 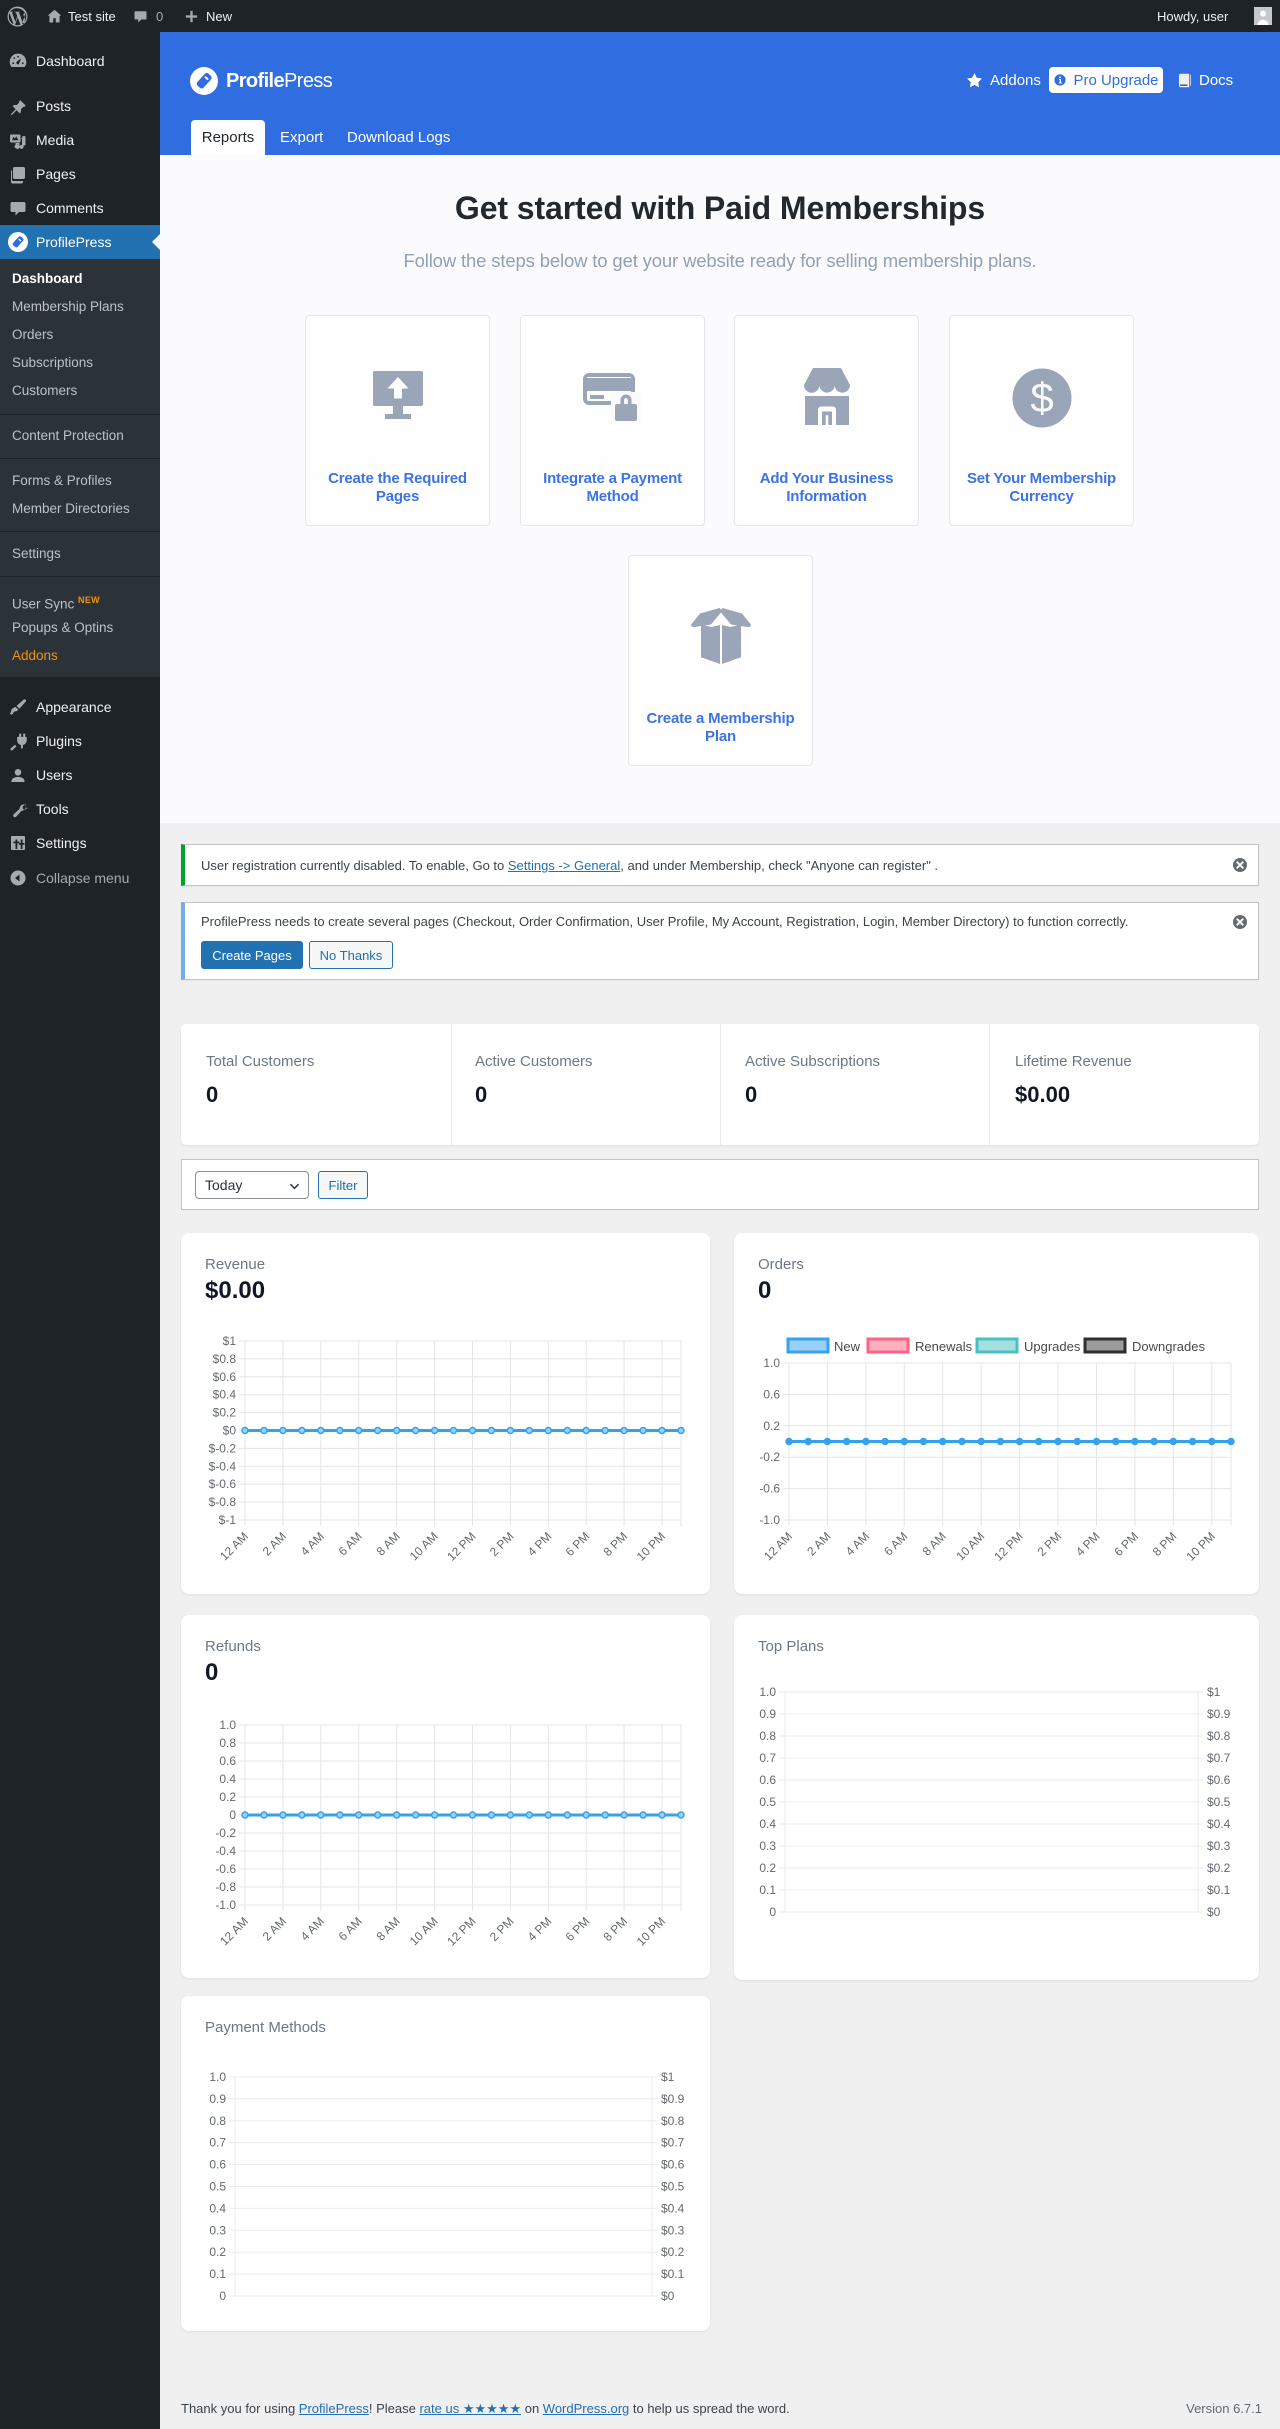 What do you see at coordinates (767, 1846) in the screenshot?
I see `svg-text: 0.3` at bounding box center [767, 1846].